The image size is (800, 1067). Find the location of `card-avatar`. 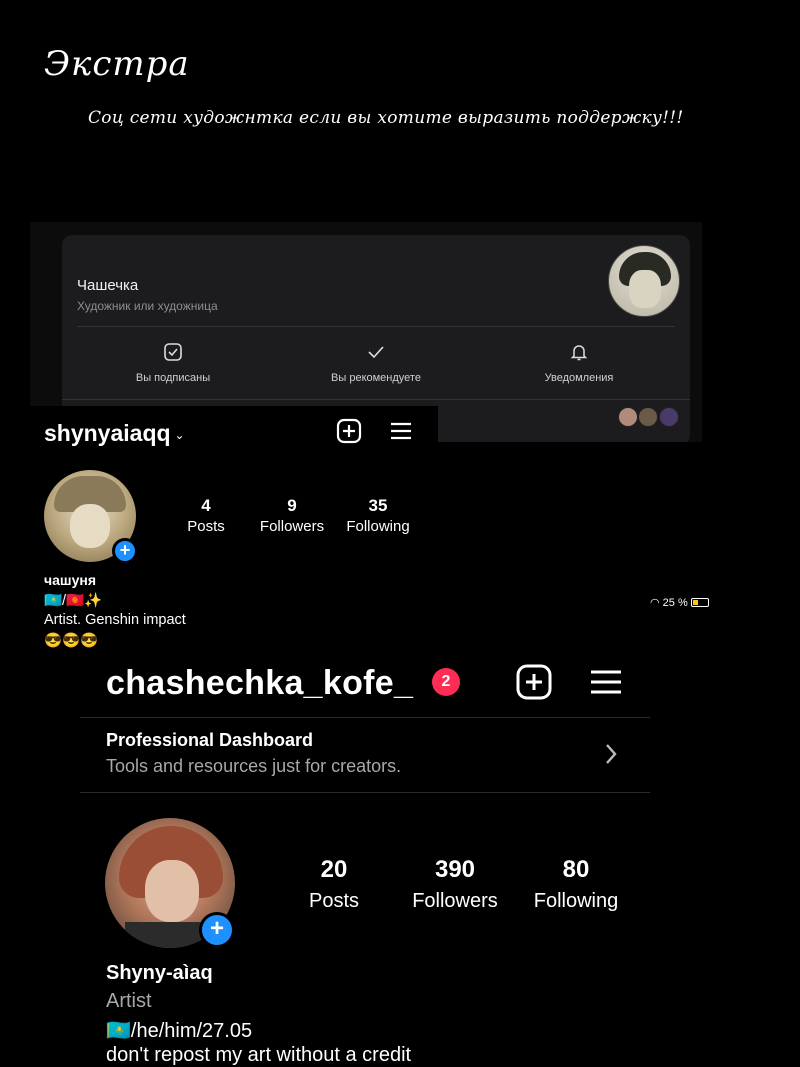

card-avatar is located at coordinates (644, 281).